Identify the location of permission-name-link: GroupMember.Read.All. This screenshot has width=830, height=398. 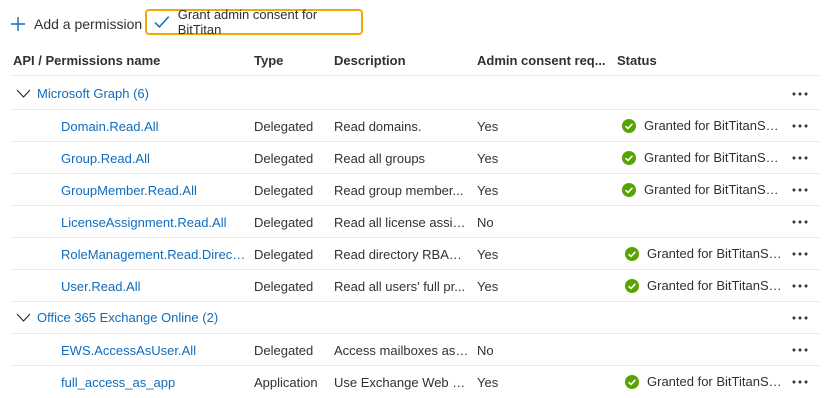
(153, 190).